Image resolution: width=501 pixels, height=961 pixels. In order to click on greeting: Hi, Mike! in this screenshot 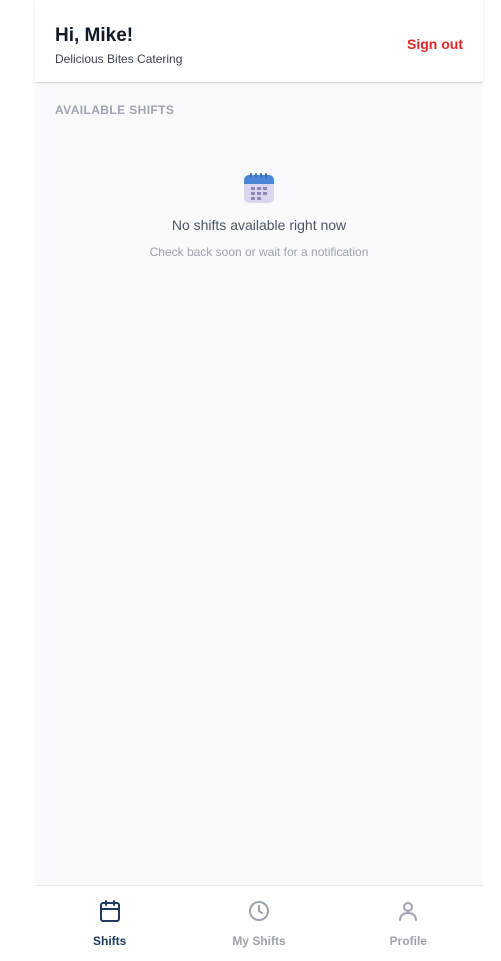, I will do `click(94, 35)`.